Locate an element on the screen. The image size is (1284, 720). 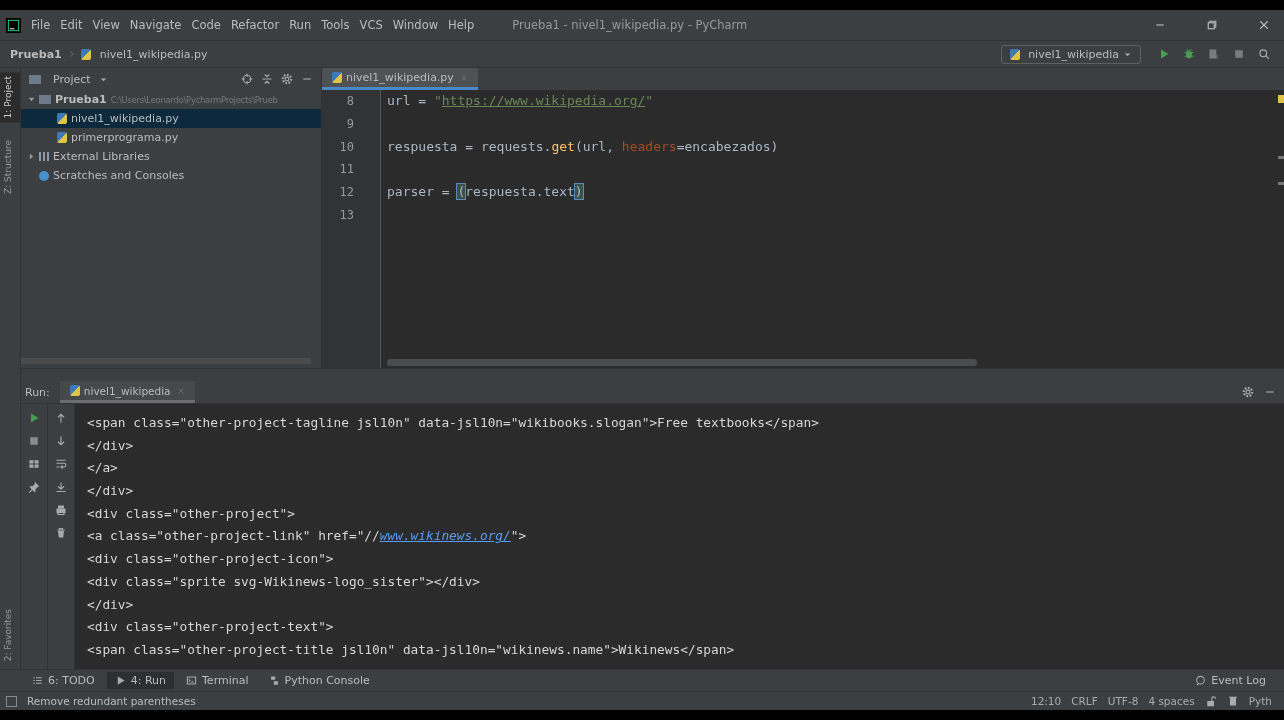
menu-item: View is located at coordinates (106, 25).